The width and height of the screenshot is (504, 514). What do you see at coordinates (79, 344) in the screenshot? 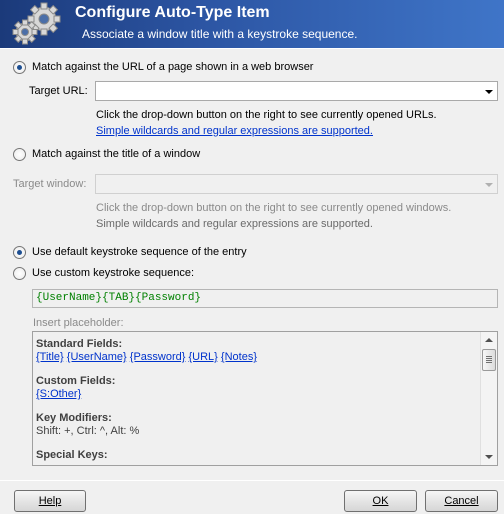
I see `standard-fields-heading: Standard Fields:` at bounding box center [79, 344].